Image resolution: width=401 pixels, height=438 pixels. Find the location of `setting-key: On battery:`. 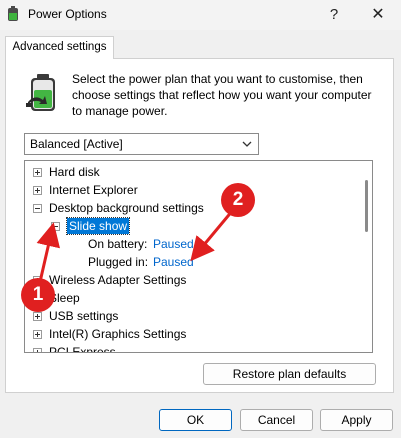

setting-key: On battery: is located at coordinates (118, 244).